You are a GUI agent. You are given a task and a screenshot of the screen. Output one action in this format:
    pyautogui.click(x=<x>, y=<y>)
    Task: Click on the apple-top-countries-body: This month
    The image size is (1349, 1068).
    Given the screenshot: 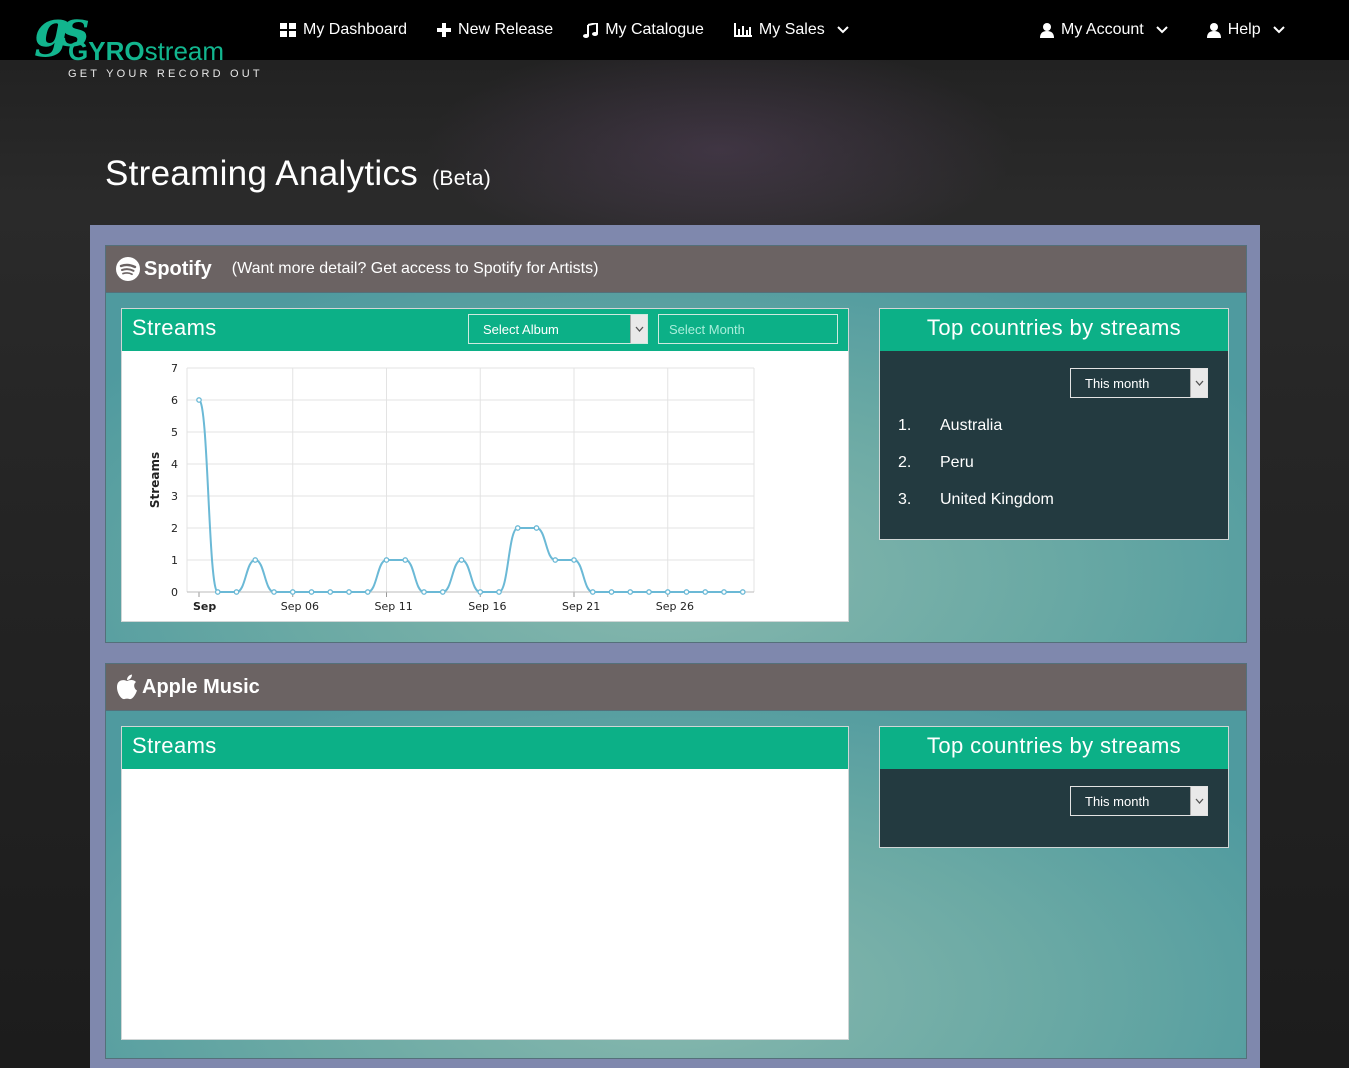 What is the action you would take?
    pyautogui.click(x=1054, y=808)
    